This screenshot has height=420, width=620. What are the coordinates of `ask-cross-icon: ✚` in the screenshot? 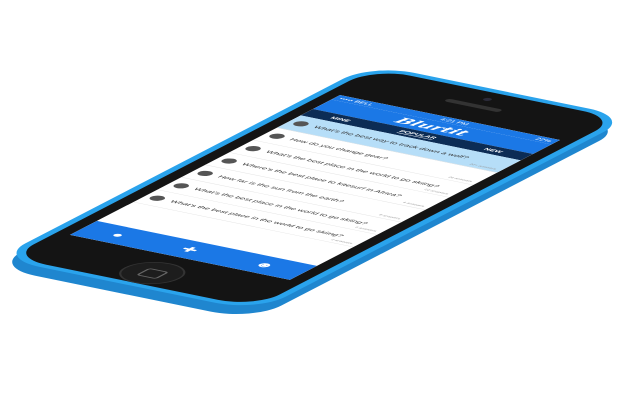 It's located at (189, 250).